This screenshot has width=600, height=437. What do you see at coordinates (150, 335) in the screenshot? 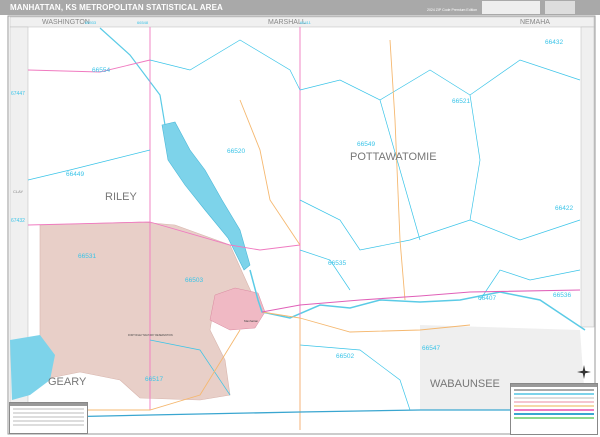
I see `place-label-fort-riley: FORT RILEY MILITARY RESERVATION` at bounding box center [150, 335].